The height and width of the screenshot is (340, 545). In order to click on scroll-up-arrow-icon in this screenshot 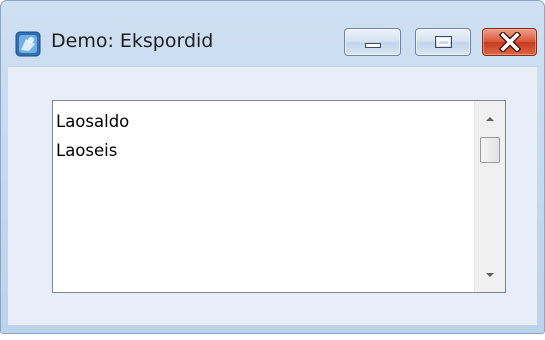, I will do `click(490, 119)`.